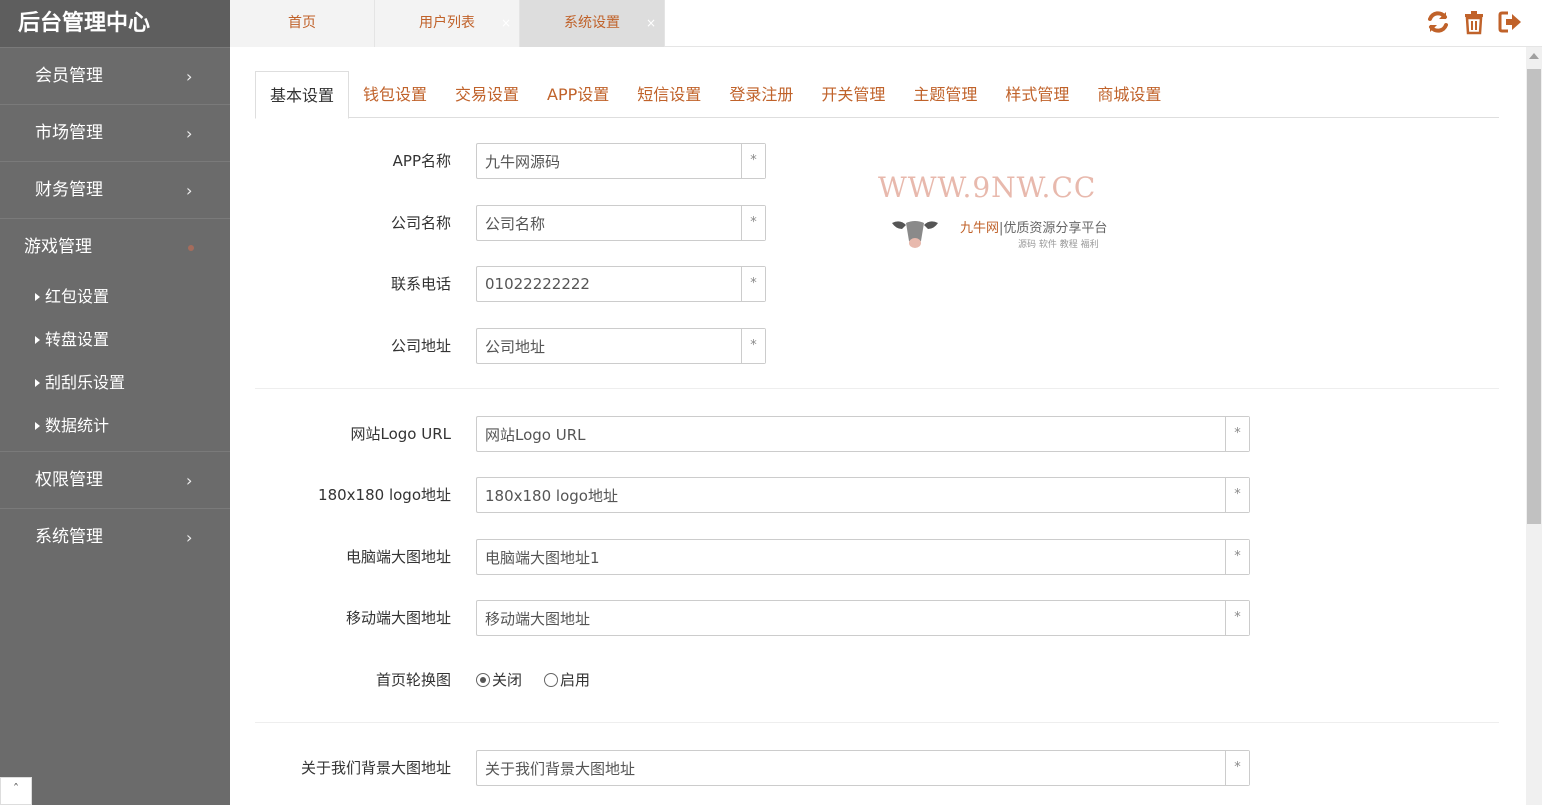 The image size is (1542, 805). What do you see at coordinates (877, 388) in the screenshot?
I see `section-divider` at bounding box center [877, 388].